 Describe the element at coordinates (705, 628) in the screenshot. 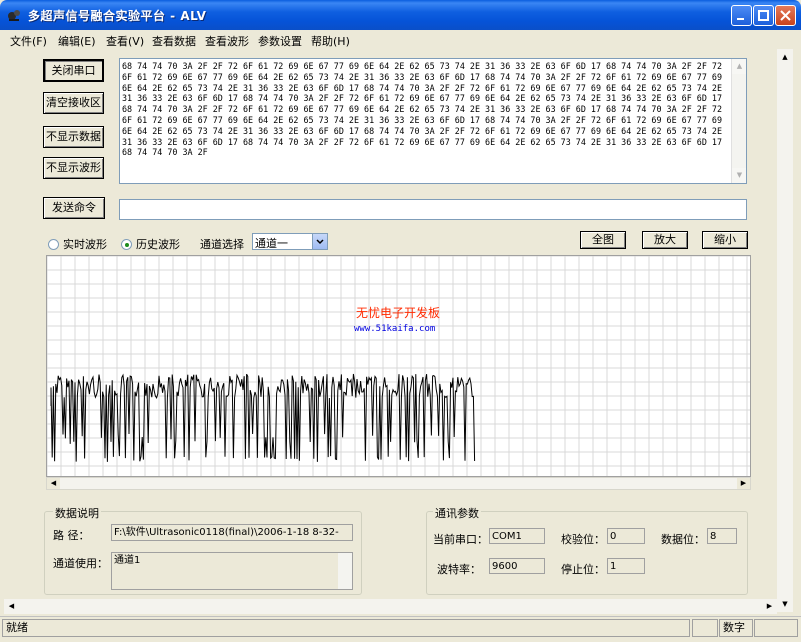

I see `status-pane-empty` at that location.